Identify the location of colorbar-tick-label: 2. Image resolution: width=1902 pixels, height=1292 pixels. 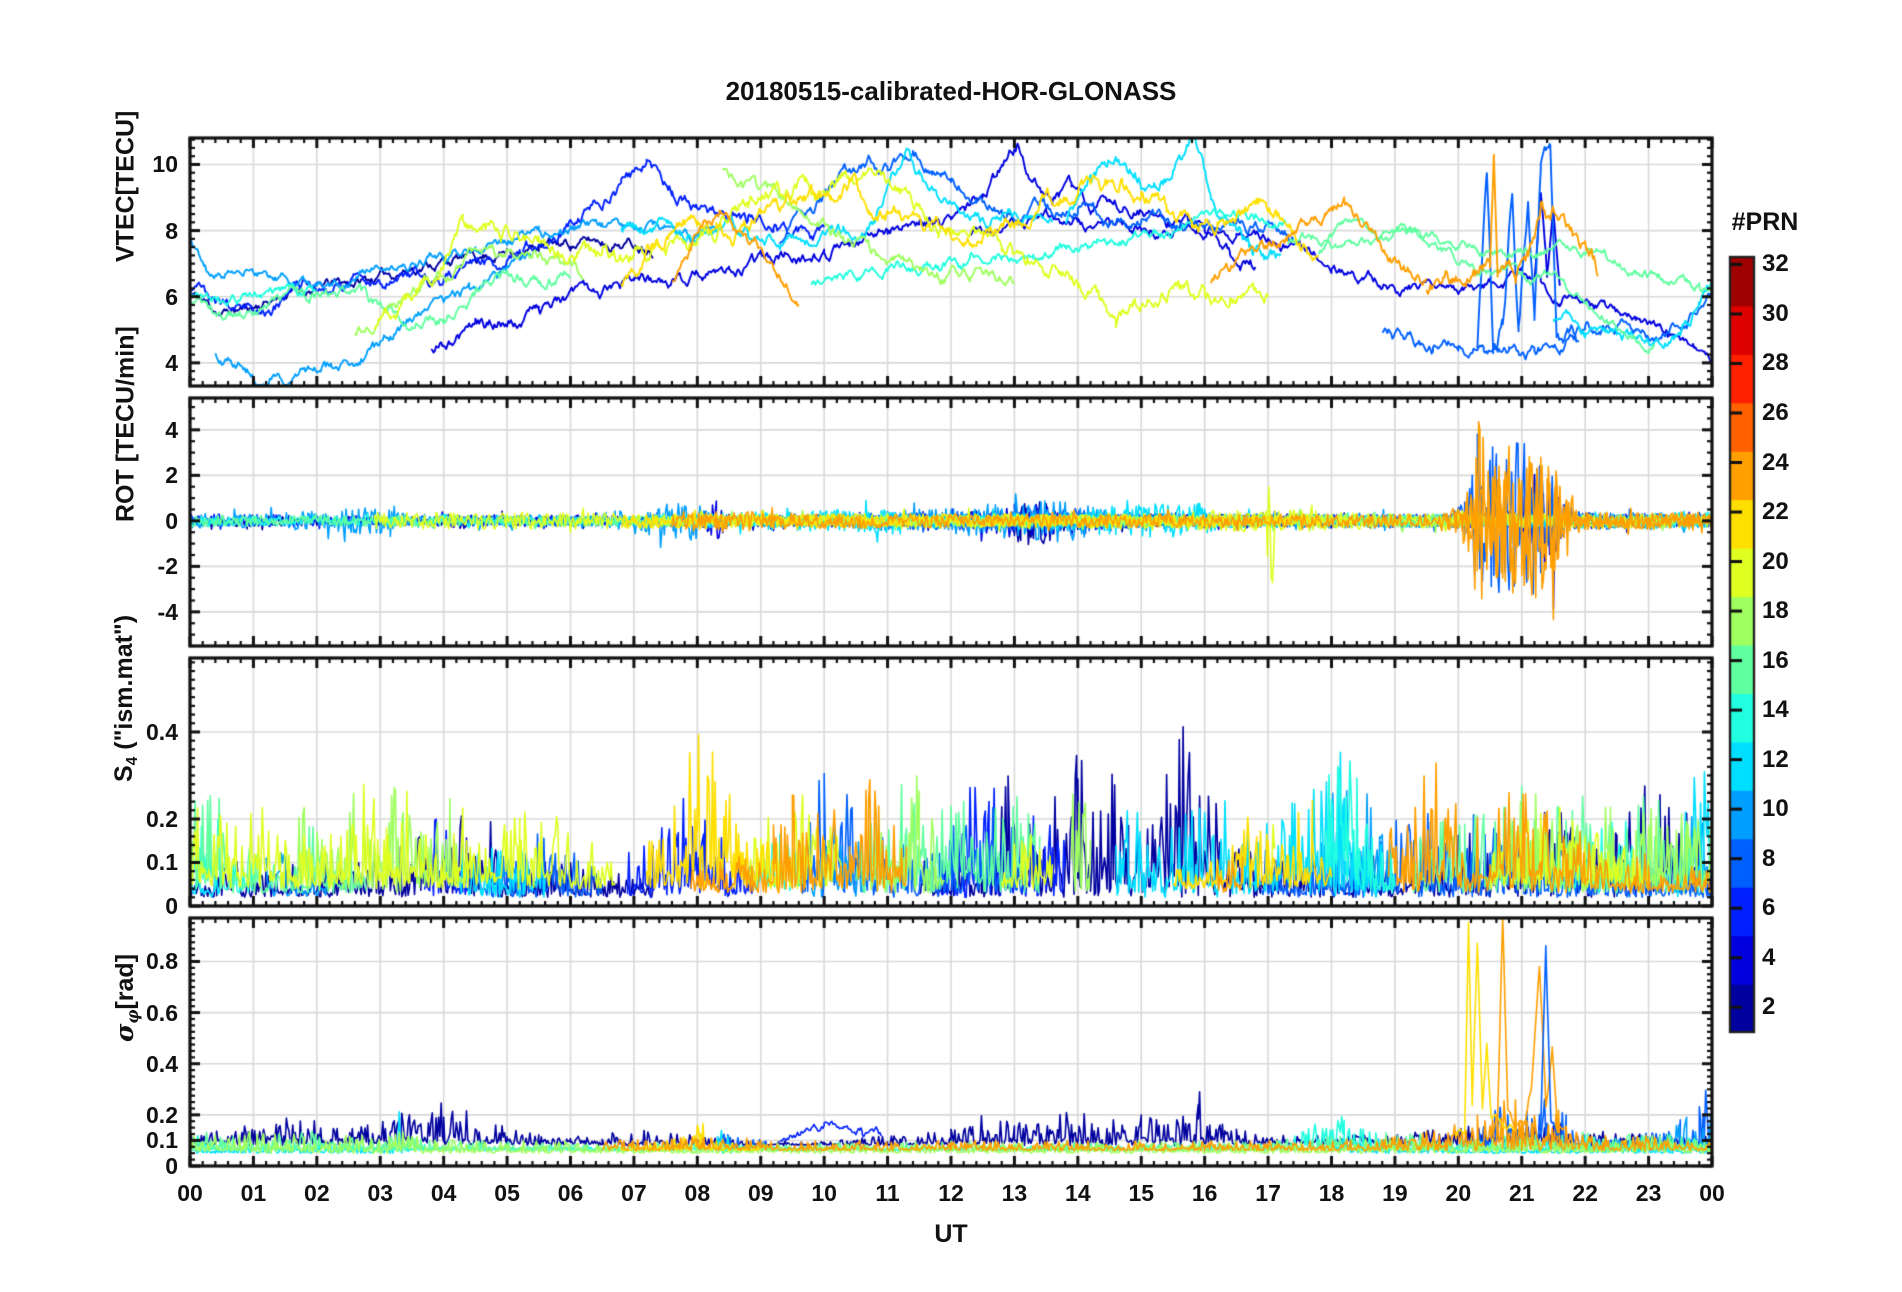
(1769, 1007).